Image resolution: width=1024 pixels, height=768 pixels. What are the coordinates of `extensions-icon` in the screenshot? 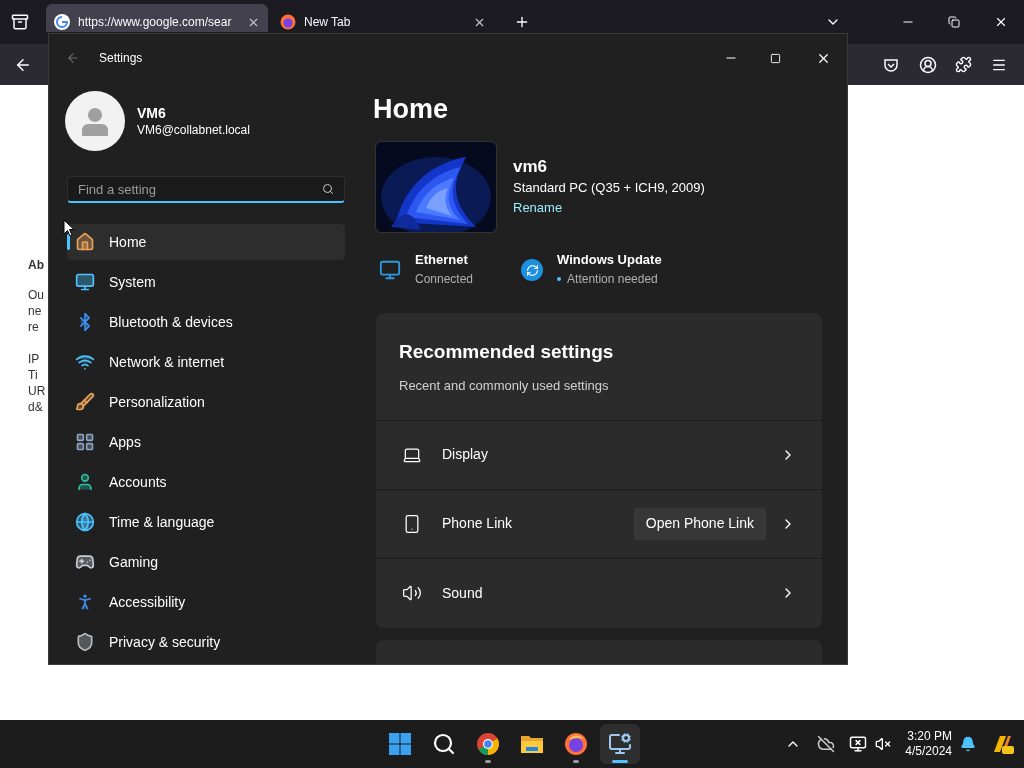 It's located at (963, 64).